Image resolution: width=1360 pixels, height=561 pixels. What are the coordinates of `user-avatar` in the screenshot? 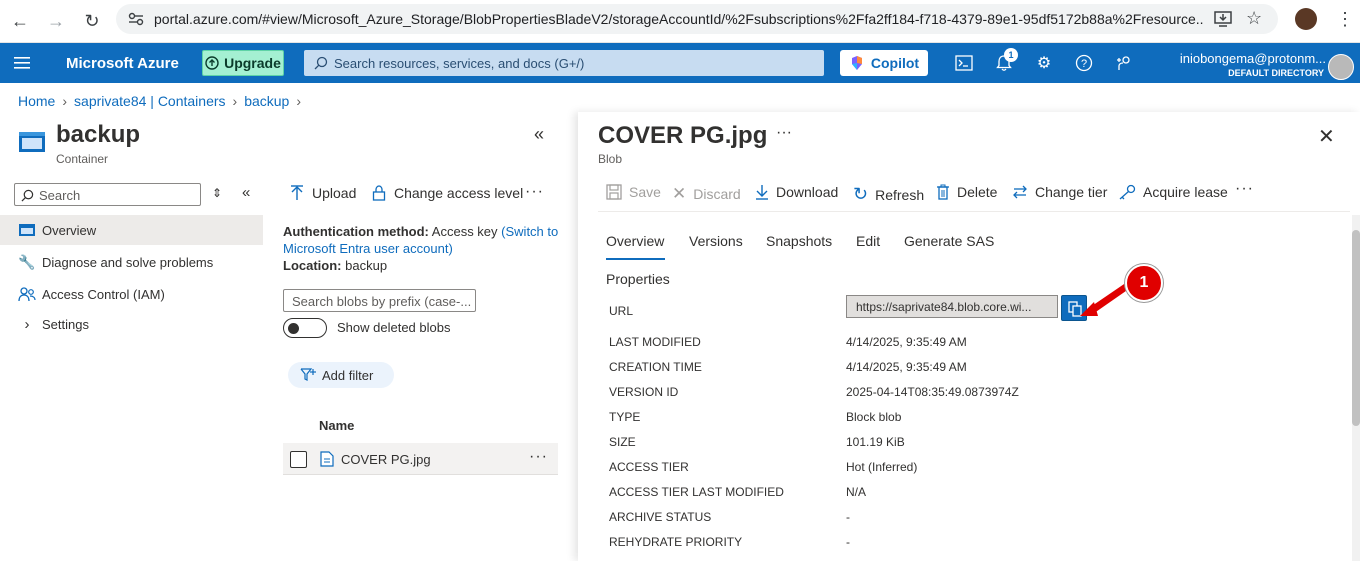 It's located at (1341, 67).